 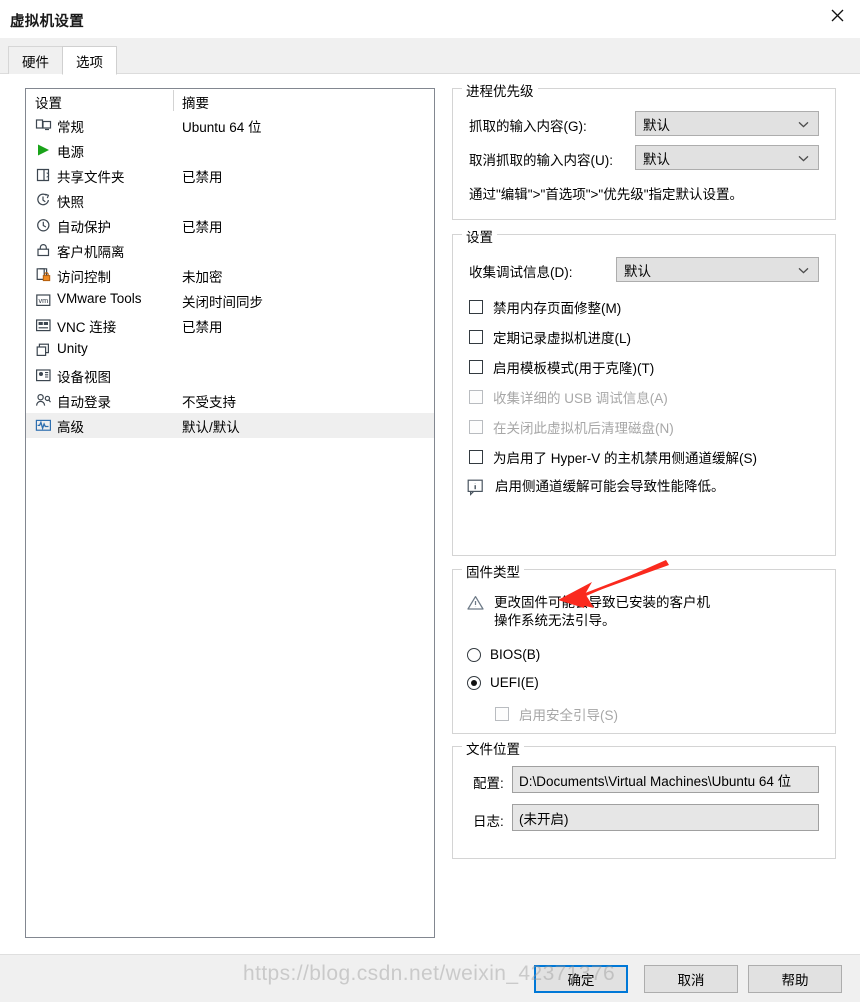 I want to click on checkbox-enable-secure-boot: 启用安全引导(S), so click(x=556, y=714).